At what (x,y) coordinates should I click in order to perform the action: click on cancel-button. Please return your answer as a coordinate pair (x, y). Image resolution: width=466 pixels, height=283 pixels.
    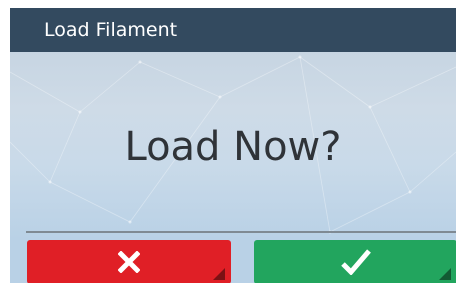
    Looking at the image, I should click on (129, 261).